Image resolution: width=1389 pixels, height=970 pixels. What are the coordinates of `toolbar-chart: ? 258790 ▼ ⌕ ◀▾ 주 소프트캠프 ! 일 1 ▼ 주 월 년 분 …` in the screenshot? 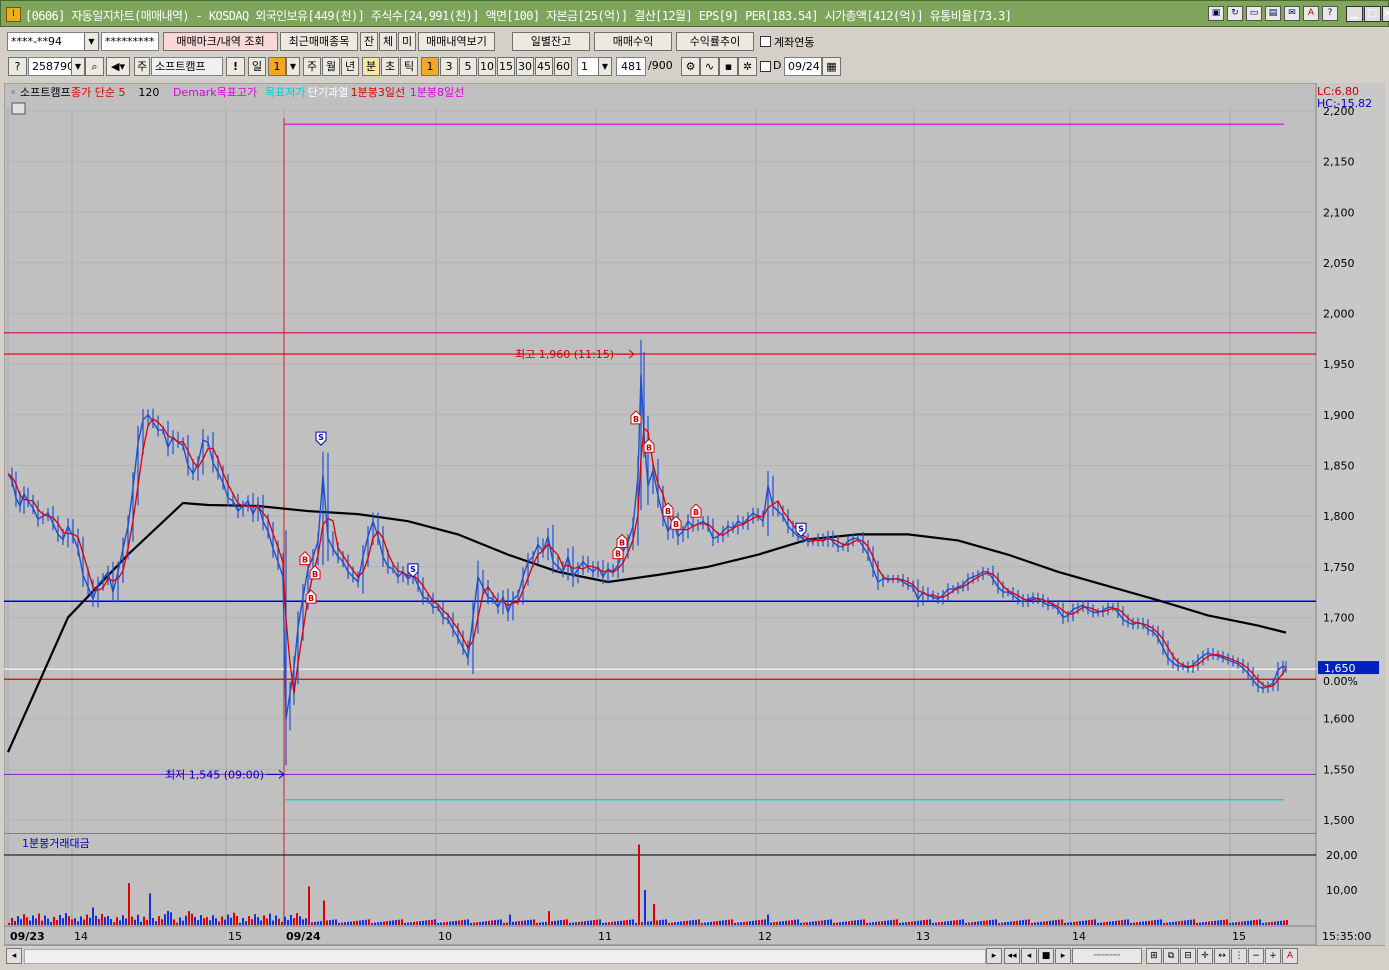 It's located at (694, 67).